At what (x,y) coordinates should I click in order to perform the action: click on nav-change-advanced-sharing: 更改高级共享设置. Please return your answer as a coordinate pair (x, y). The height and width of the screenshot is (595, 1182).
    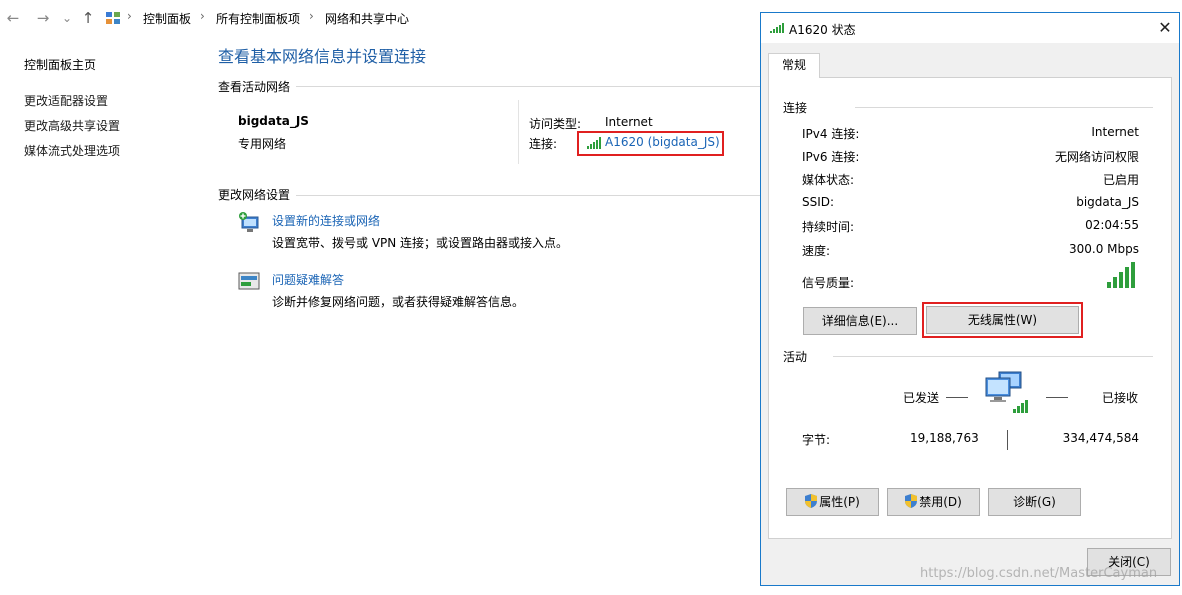
    Looking at the image, I should click on (72, 125).